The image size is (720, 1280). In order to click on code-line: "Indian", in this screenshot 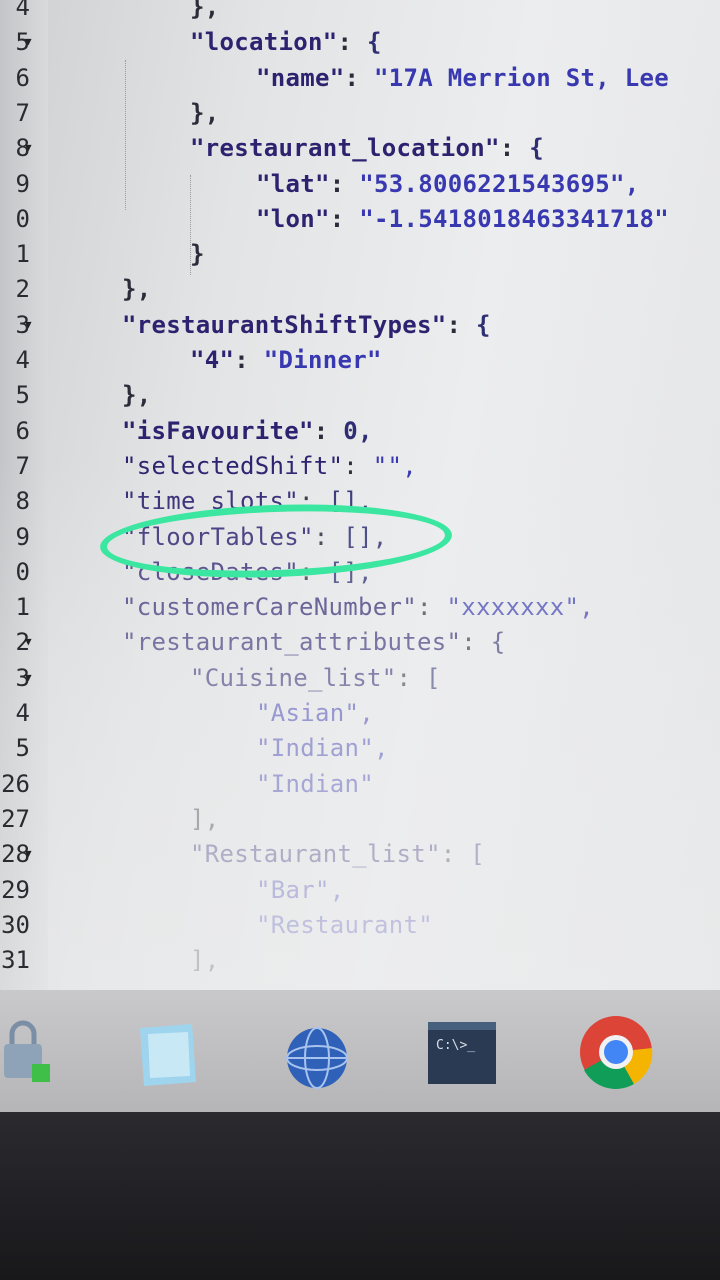, I will do `click(322, 748)`.